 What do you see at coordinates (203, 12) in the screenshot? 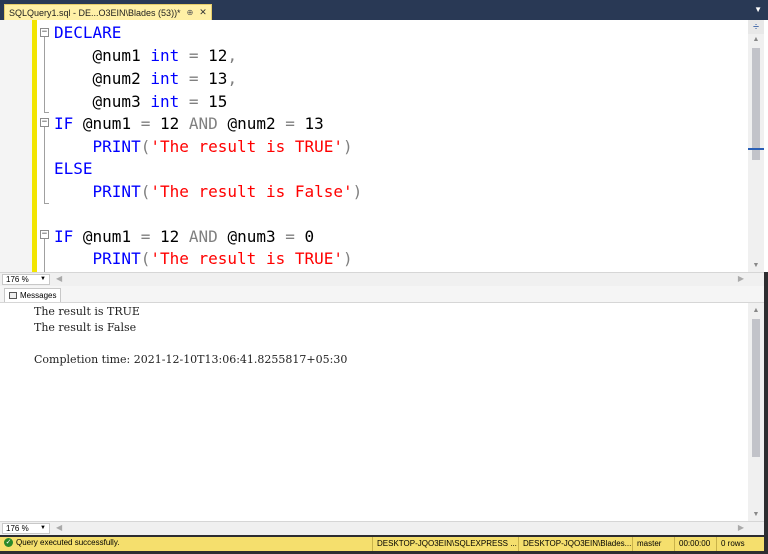
I see `close-icon: ✕` at bounding box center [203, 12].